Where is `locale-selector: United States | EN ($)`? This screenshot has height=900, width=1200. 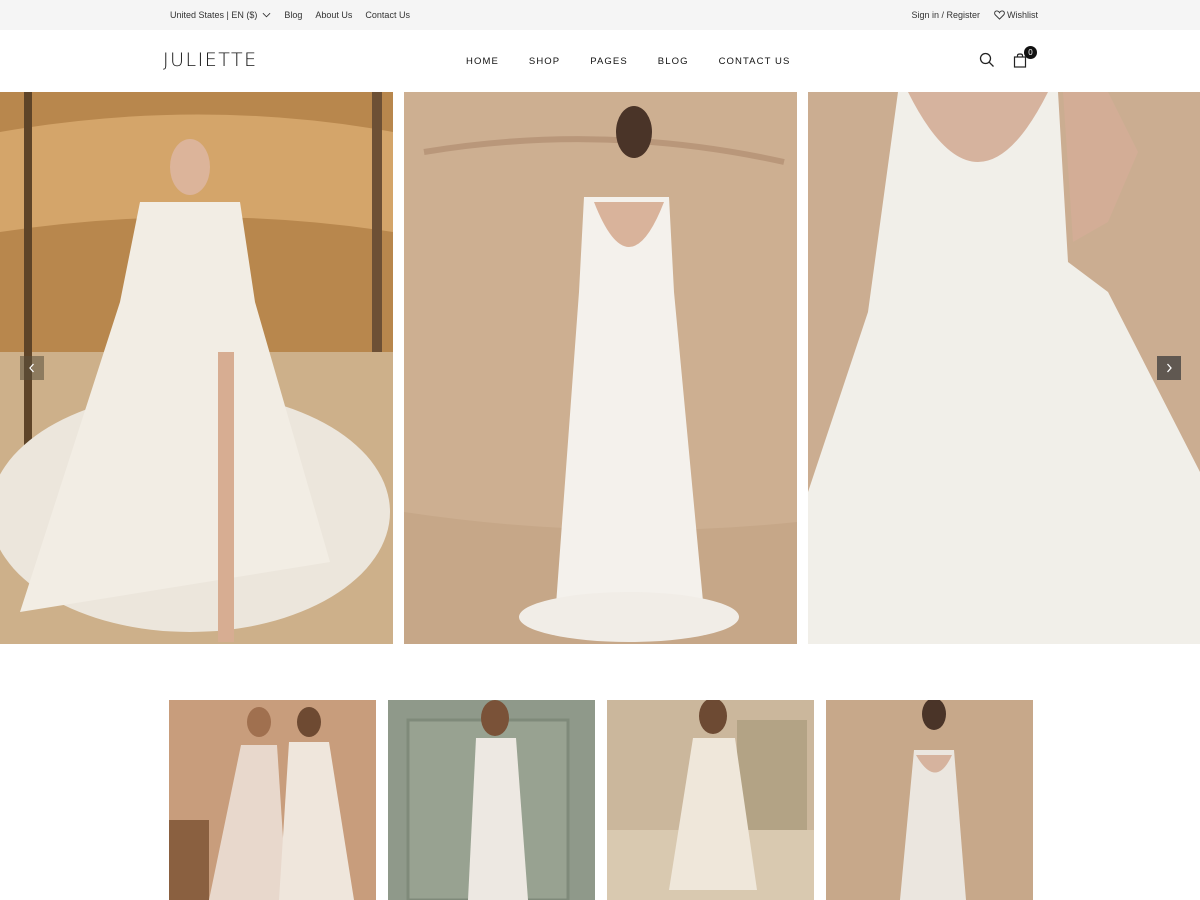
locale-selector: United States | EN ($) is located at coordinates (220, 15).